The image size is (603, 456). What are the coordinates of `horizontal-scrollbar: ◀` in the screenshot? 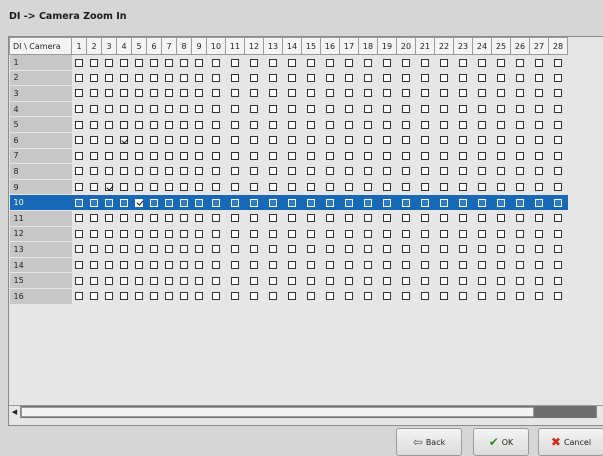 It's located at (306, 411).